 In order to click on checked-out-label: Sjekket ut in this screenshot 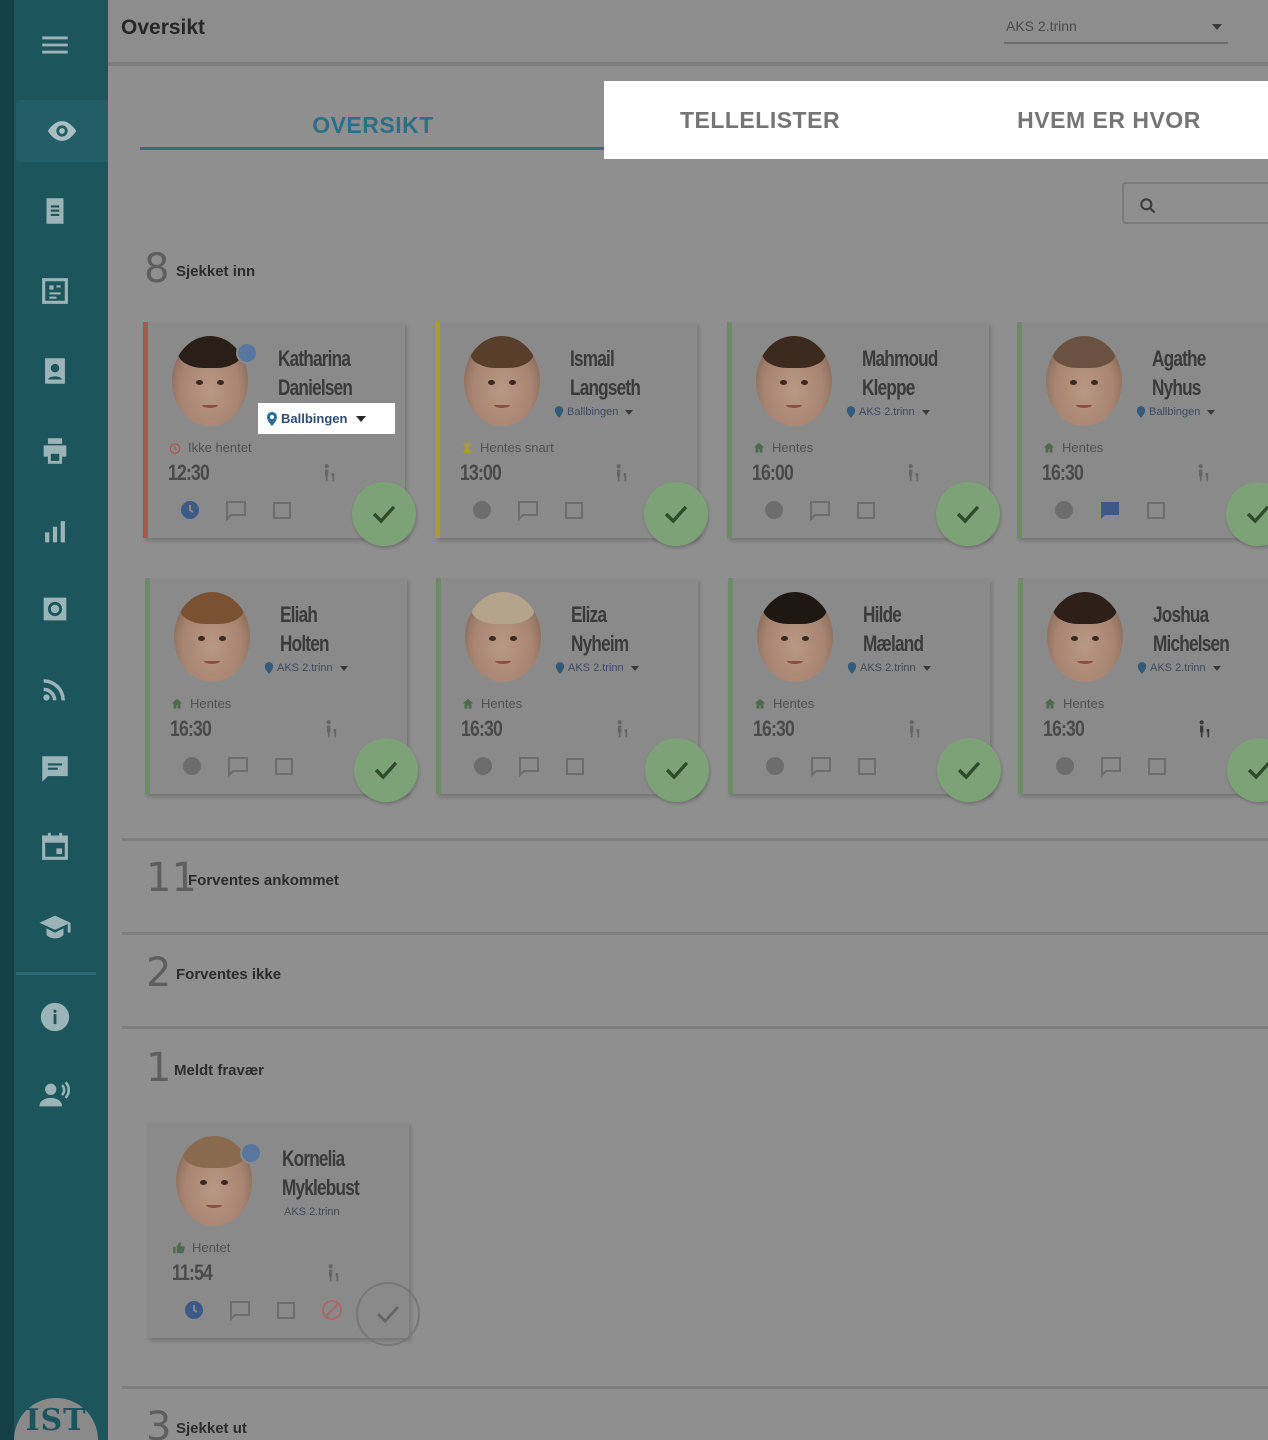, I will do `click(211, 1428)`.